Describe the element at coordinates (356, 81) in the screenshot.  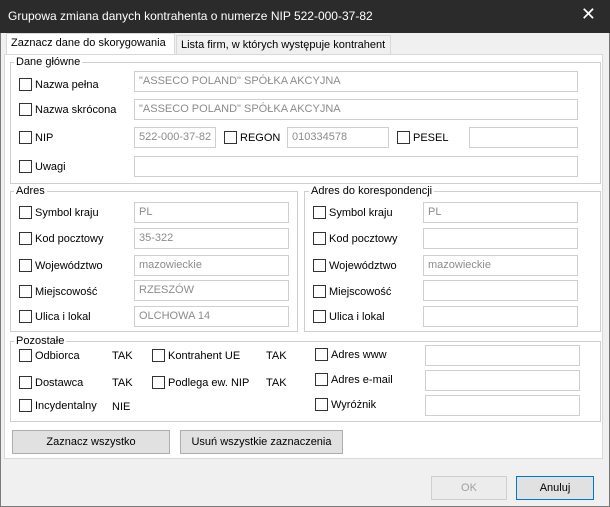
I see `nazwa-pelna-field: "ASSECO POLAND" SPÓŁKA AKCYJNA` at that location.